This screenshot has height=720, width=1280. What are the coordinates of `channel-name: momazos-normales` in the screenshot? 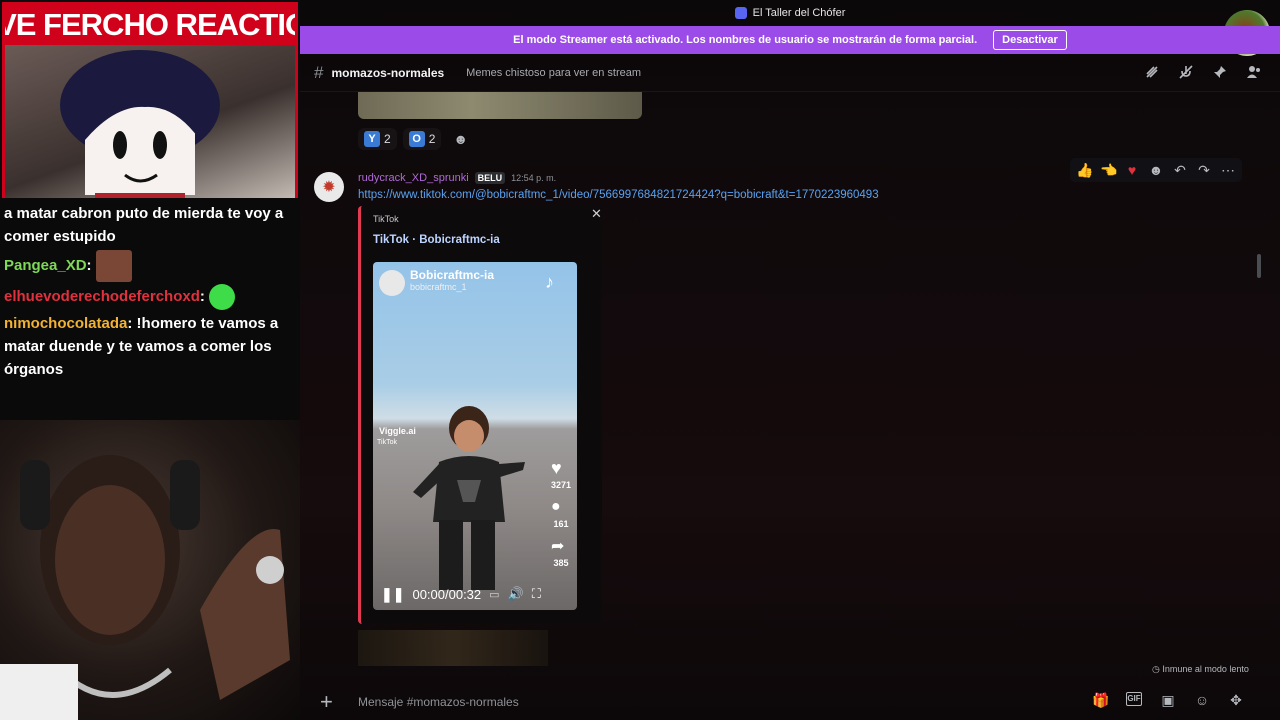 It's located at (388, 72).